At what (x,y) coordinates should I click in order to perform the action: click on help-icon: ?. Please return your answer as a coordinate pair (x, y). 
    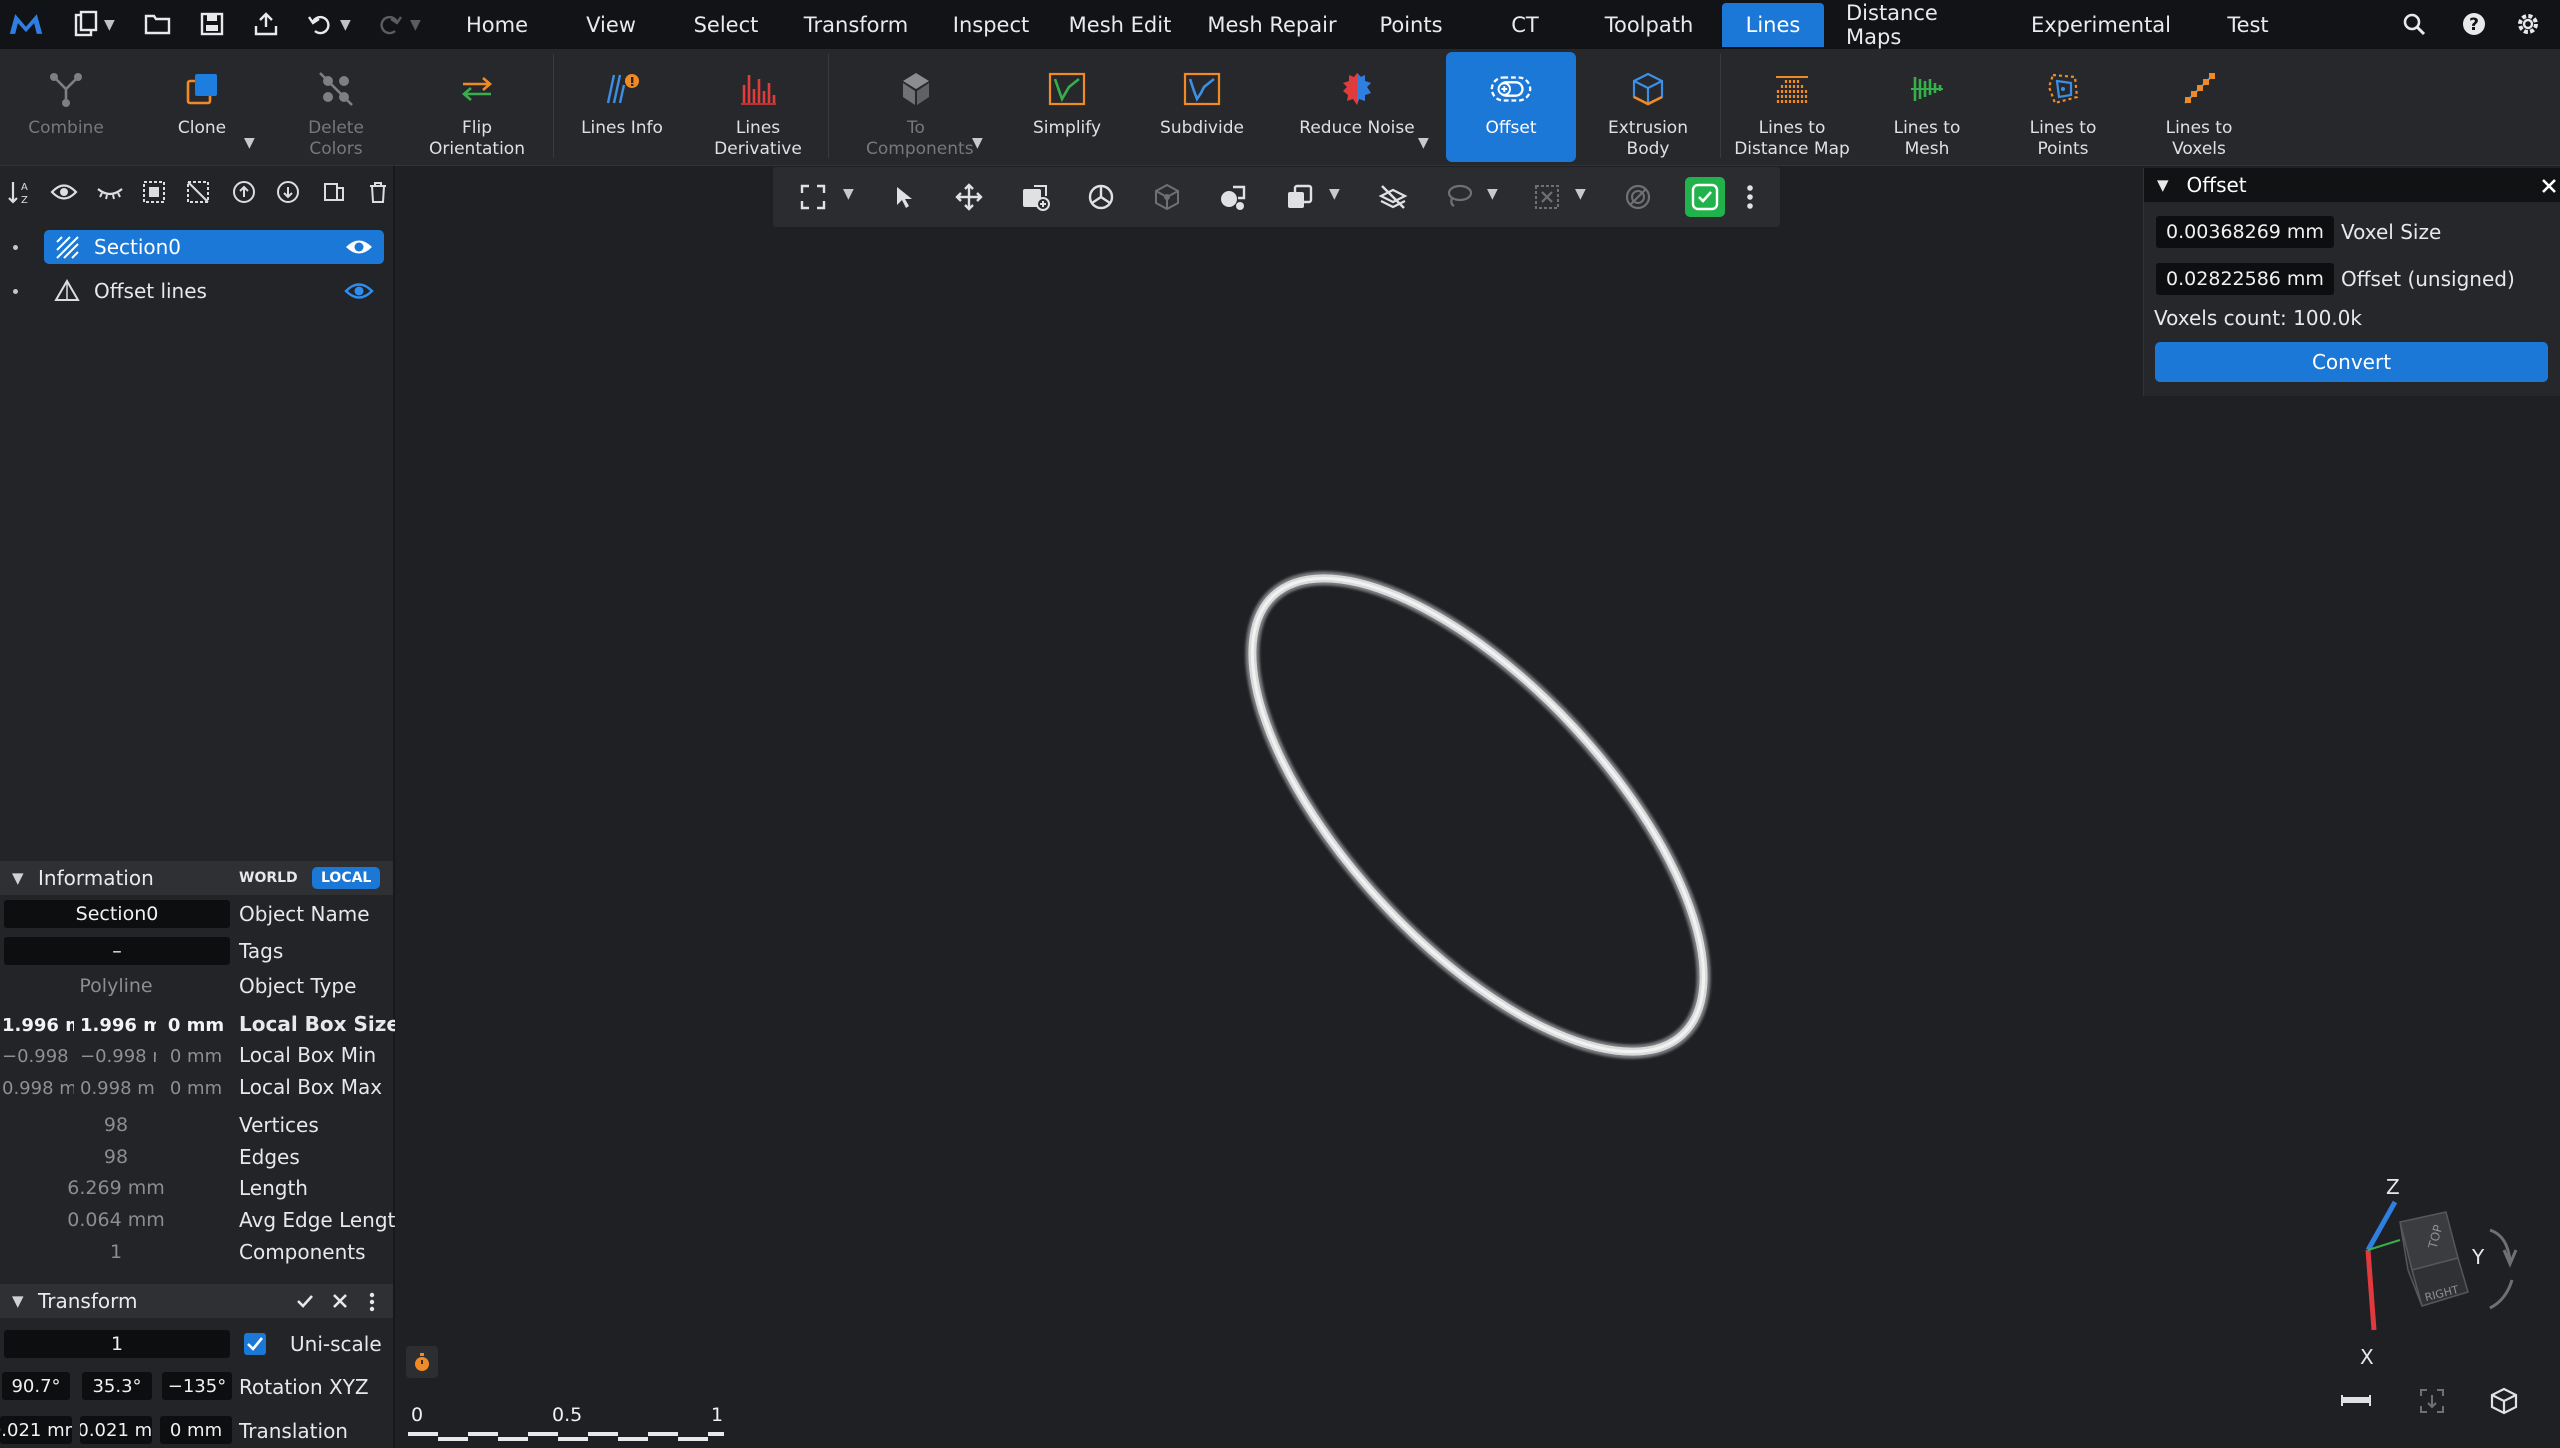
    Looking at the image, I should click on (2474, 24).